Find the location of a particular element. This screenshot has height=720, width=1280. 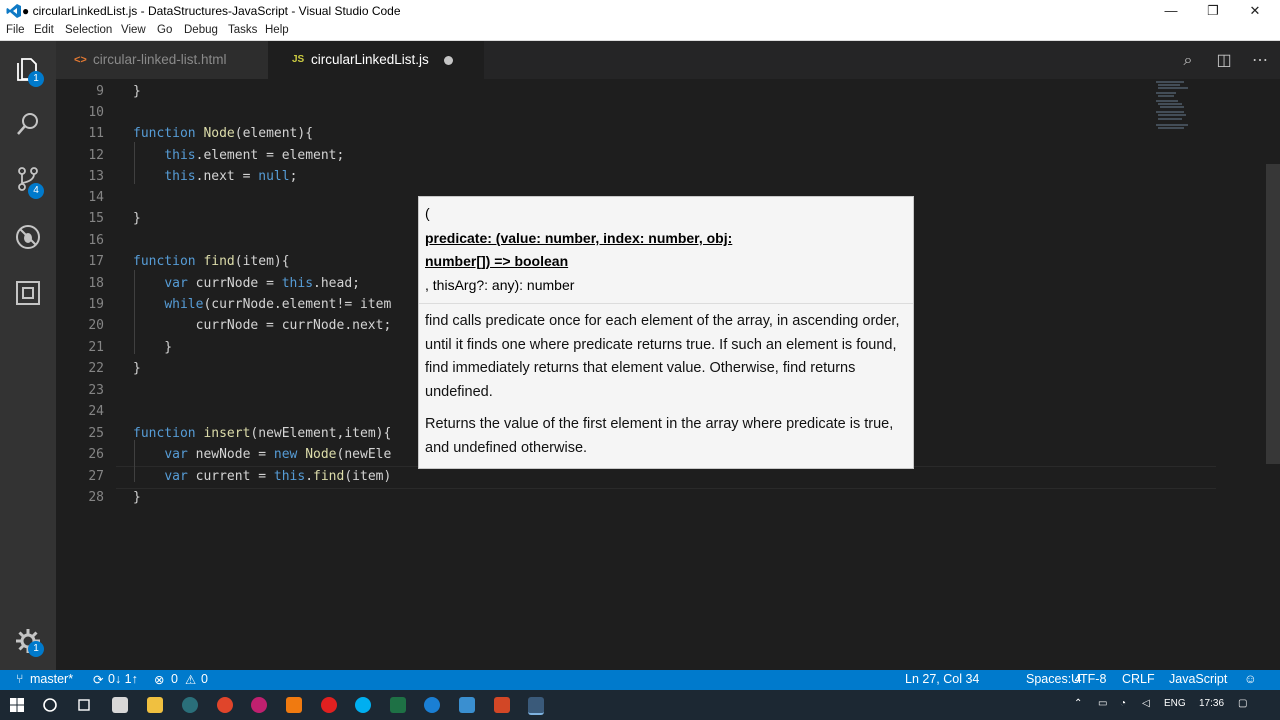

tab-circularlinkedlist-js: JS circularLinkedList.js is located at coordinates (376, 60).